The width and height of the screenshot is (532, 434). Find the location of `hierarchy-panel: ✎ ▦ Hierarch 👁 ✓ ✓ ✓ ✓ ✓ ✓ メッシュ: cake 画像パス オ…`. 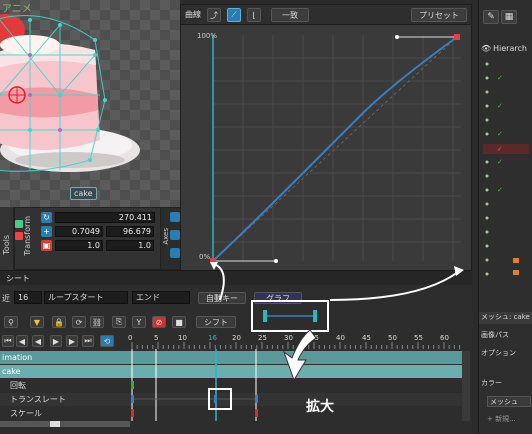

hierarchy-panel: ✎ ▦ Hierarch 👁 ✓ ✓ ✓ ✓ ✓ ✓ メッシュ: cake 画像パス オ… is located at coordinates (505, 217).